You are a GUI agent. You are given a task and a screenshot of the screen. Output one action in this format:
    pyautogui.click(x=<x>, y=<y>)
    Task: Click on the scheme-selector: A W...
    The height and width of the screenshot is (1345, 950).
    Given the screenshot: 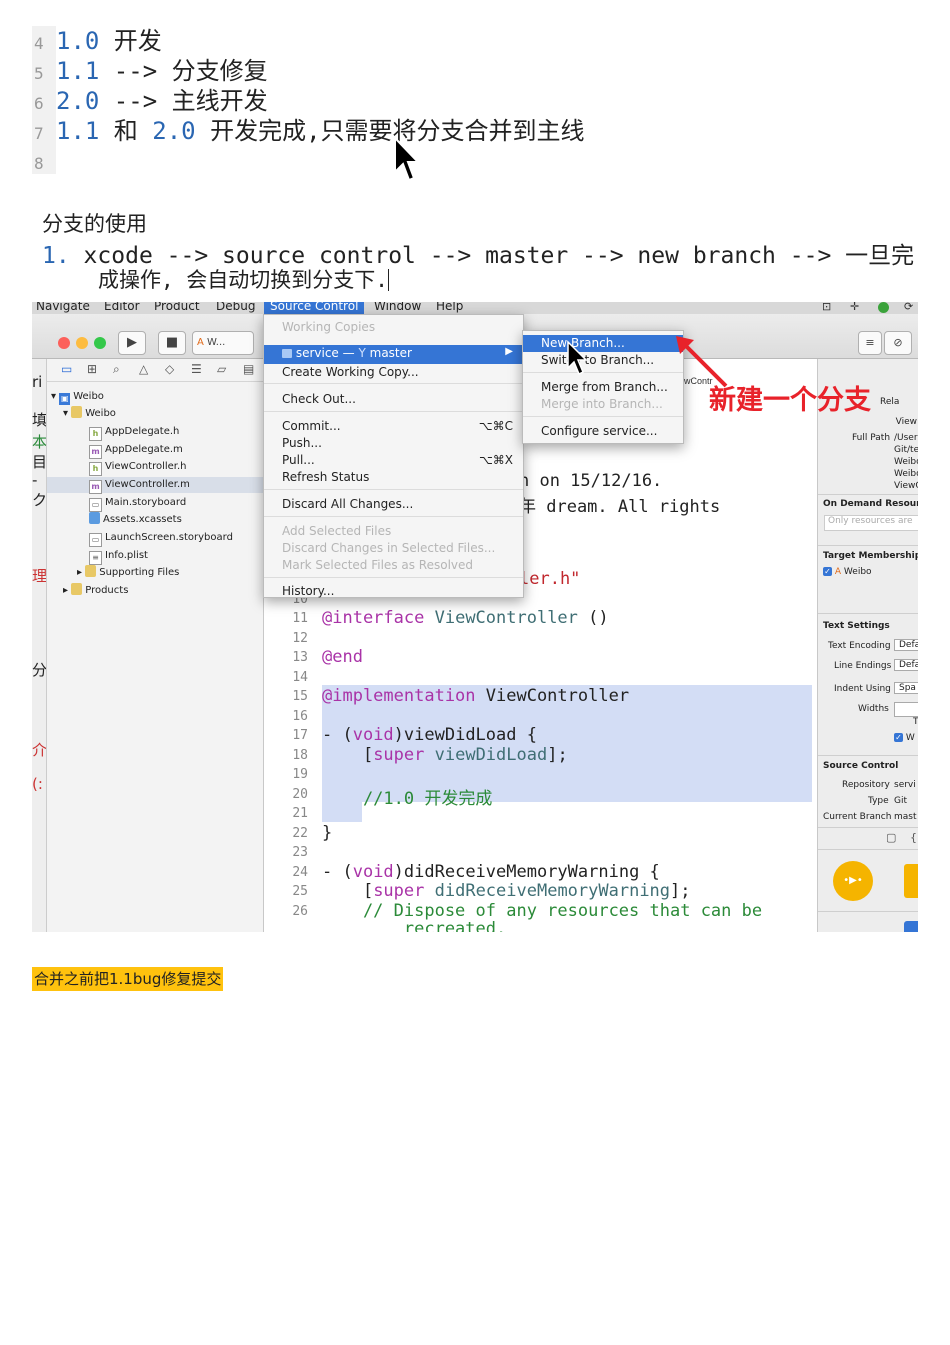 What is the action you would take?
    pyautogui.click(x=223, y=343)
    